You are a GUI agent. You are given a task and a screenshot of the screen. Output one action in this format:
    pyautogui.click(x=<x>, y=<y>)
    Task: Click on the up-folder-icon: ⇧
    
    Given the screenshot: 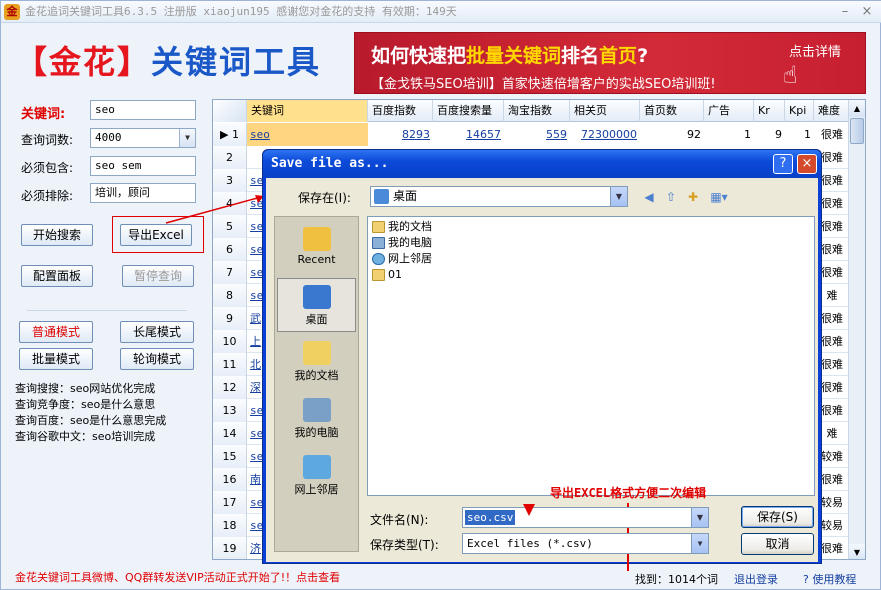 What is the action you would take?
    pyautogui.click(x=671, y=197)
    